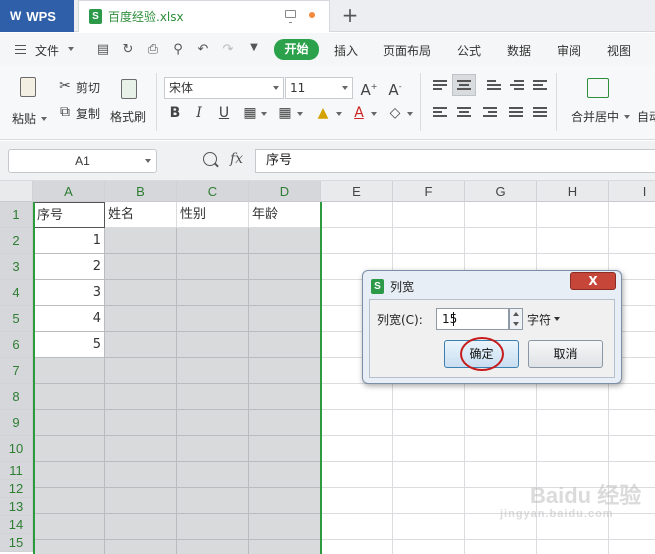 This screenshot has height=554, width=655. What do you see at coordinates (128, 49) in the screenshot?
I see `export-icon: ↻` at bounding box center [128, 49].